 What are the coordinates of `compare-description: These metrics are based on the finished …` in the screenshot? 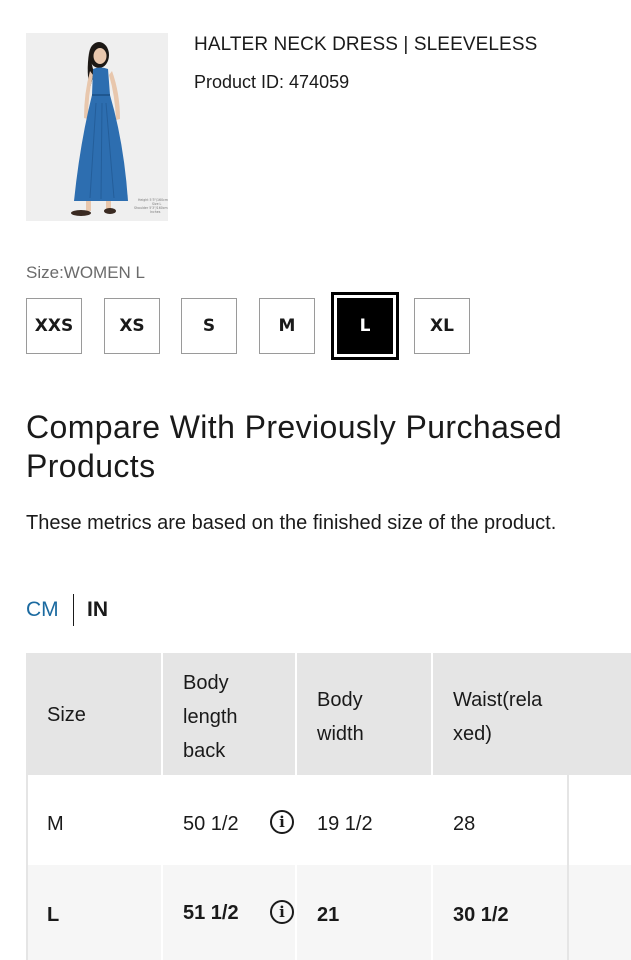 It's located at (291, 523).